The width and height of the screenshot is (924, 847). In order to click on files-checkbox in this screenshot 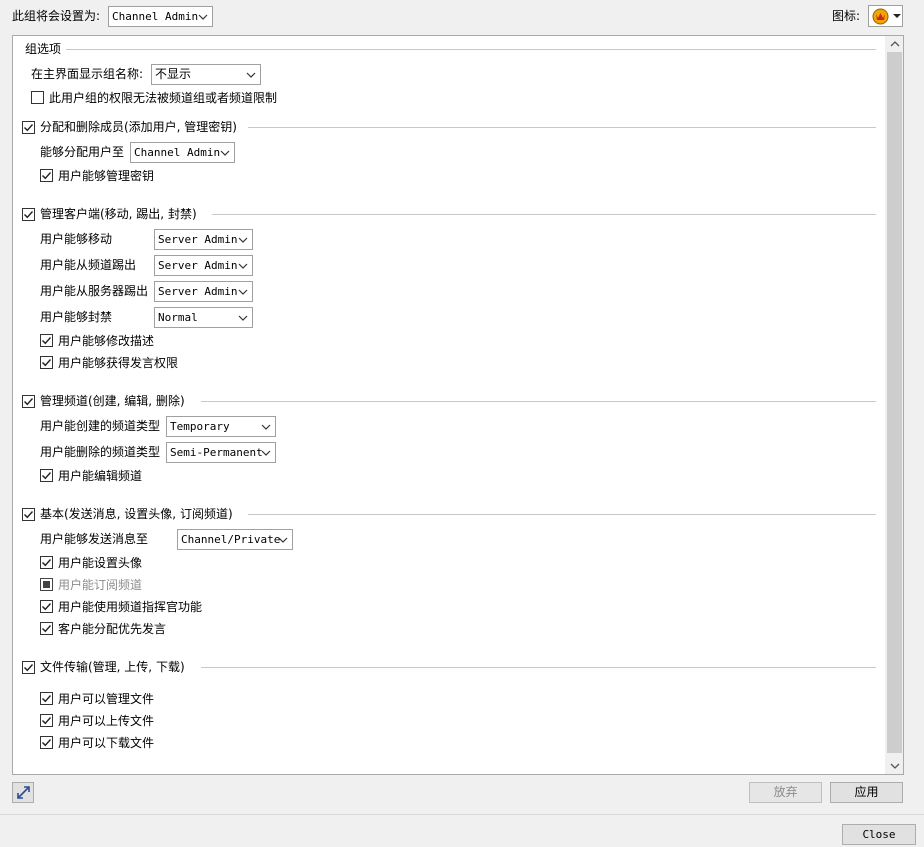, I will do `click(28, 667)`.